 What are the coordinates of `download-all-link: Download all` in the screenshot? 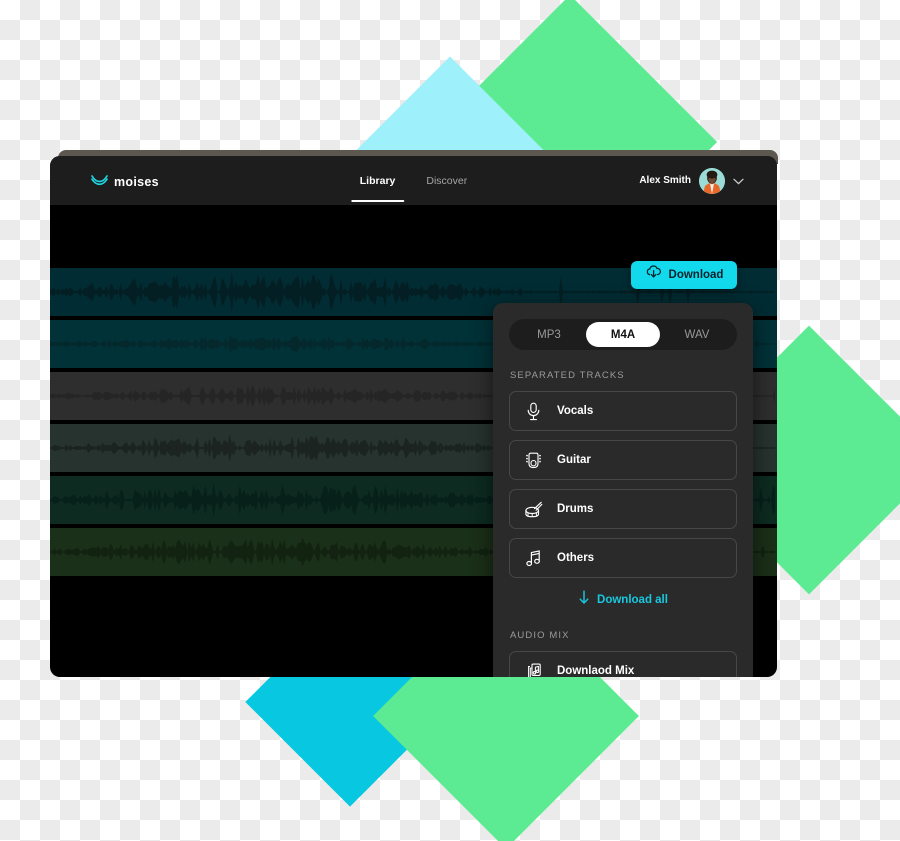 It's located at (623, 600).